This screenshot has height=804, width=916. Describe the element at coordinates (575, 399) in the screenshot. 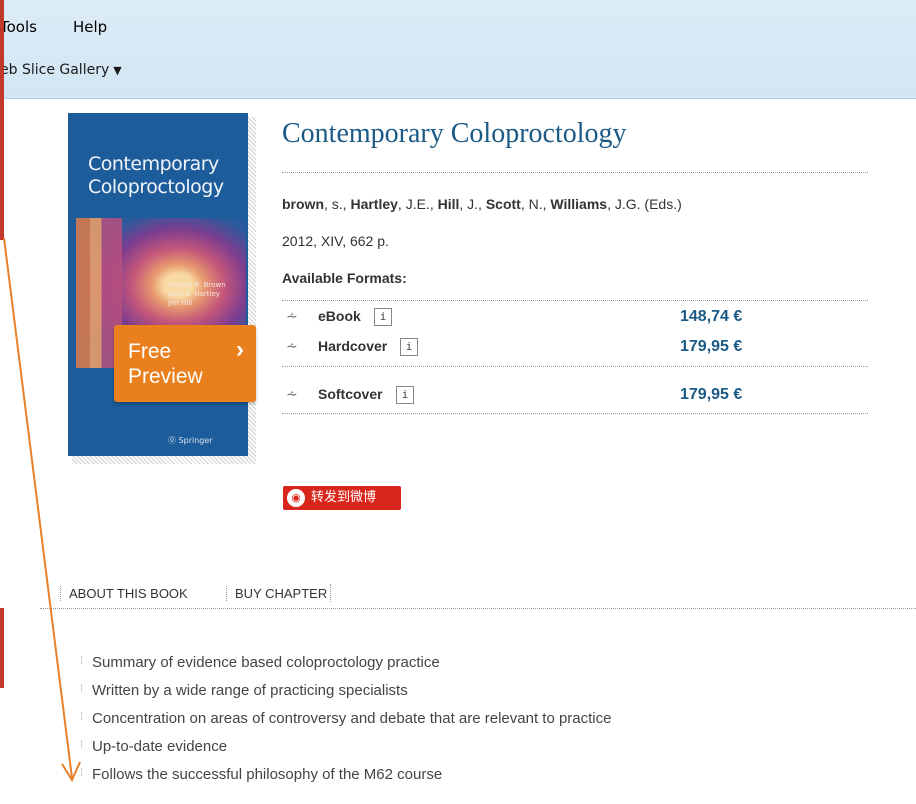

I see `format-row-softcover: ⩪ Softcover i 179,95 €` at that location.